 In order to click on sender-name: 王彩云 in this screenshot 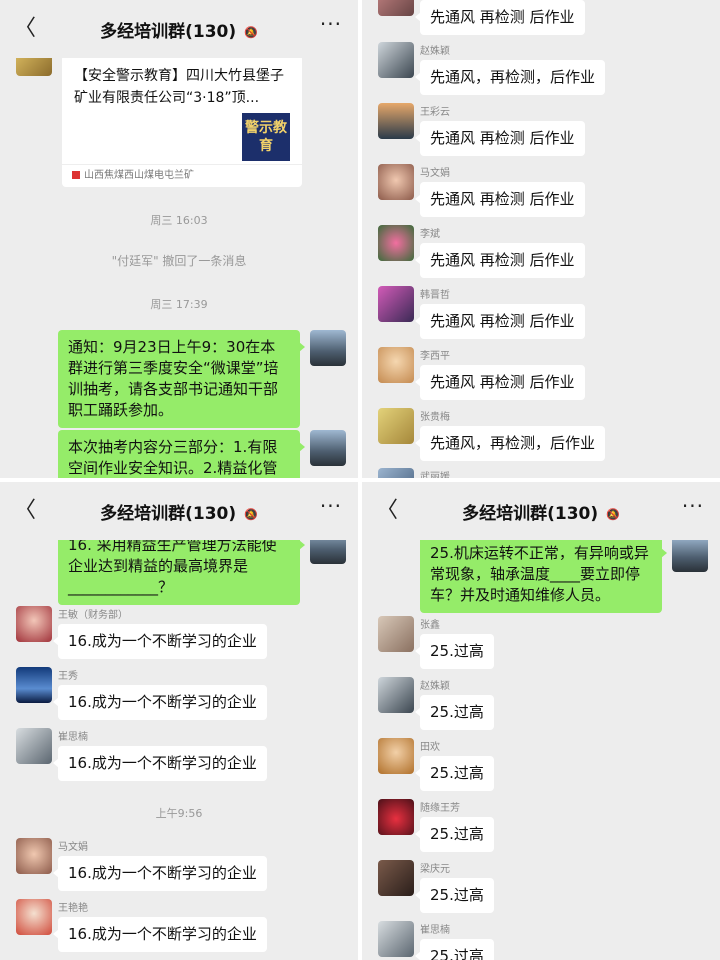, I will do `click(435, 112)`.